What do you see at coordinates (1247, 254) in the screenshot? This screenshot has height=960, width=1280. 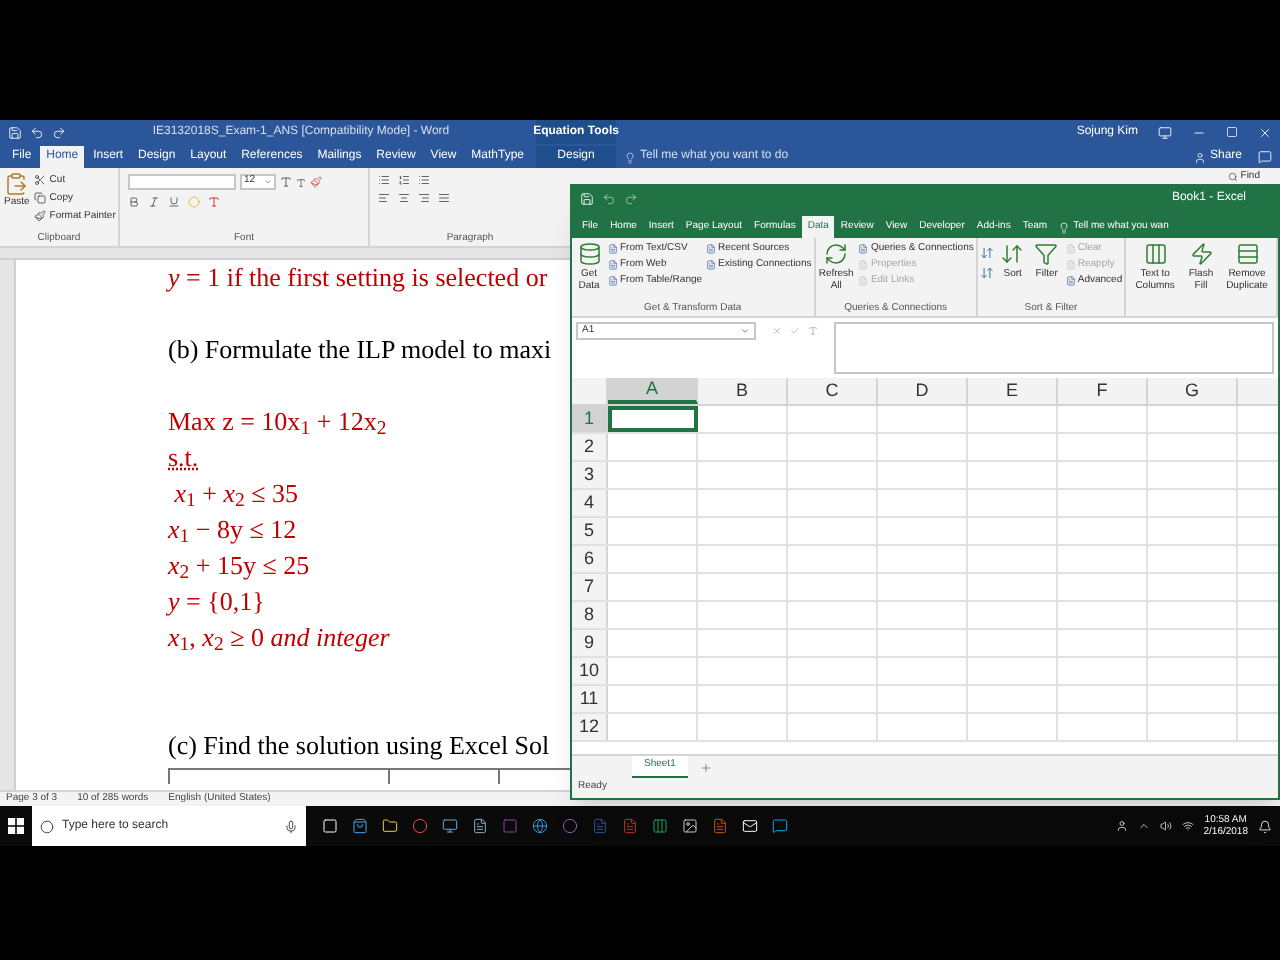 I see `rows-icon` at bounding box center [1247, 254].